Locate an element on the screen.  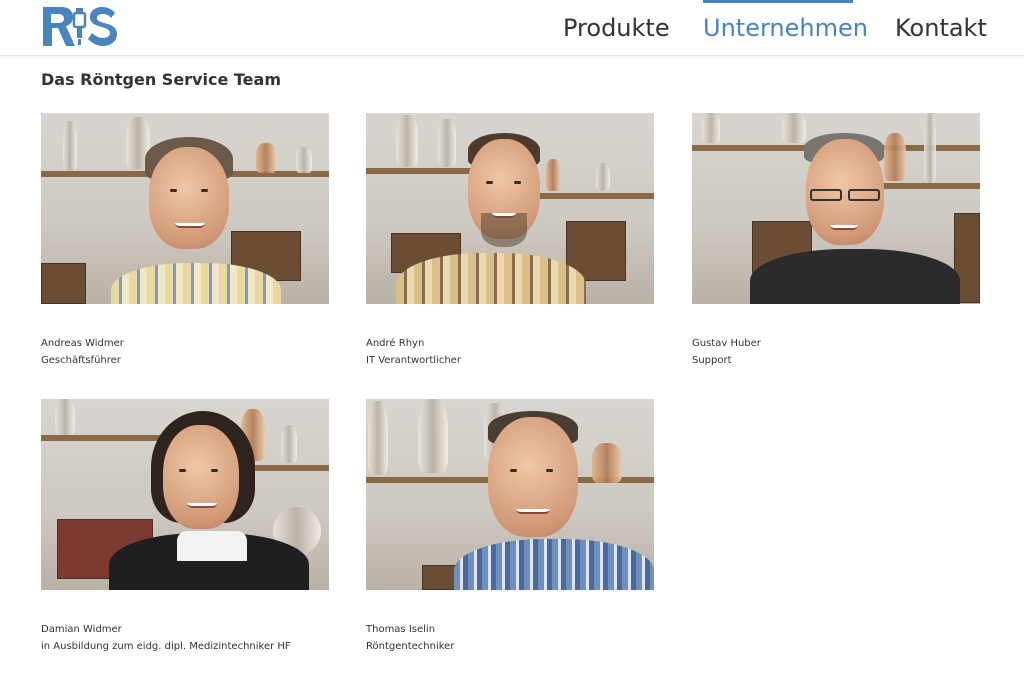
team-member-card: André Rhyn IT Verantwortlicher is located at coordinates (510, 239).